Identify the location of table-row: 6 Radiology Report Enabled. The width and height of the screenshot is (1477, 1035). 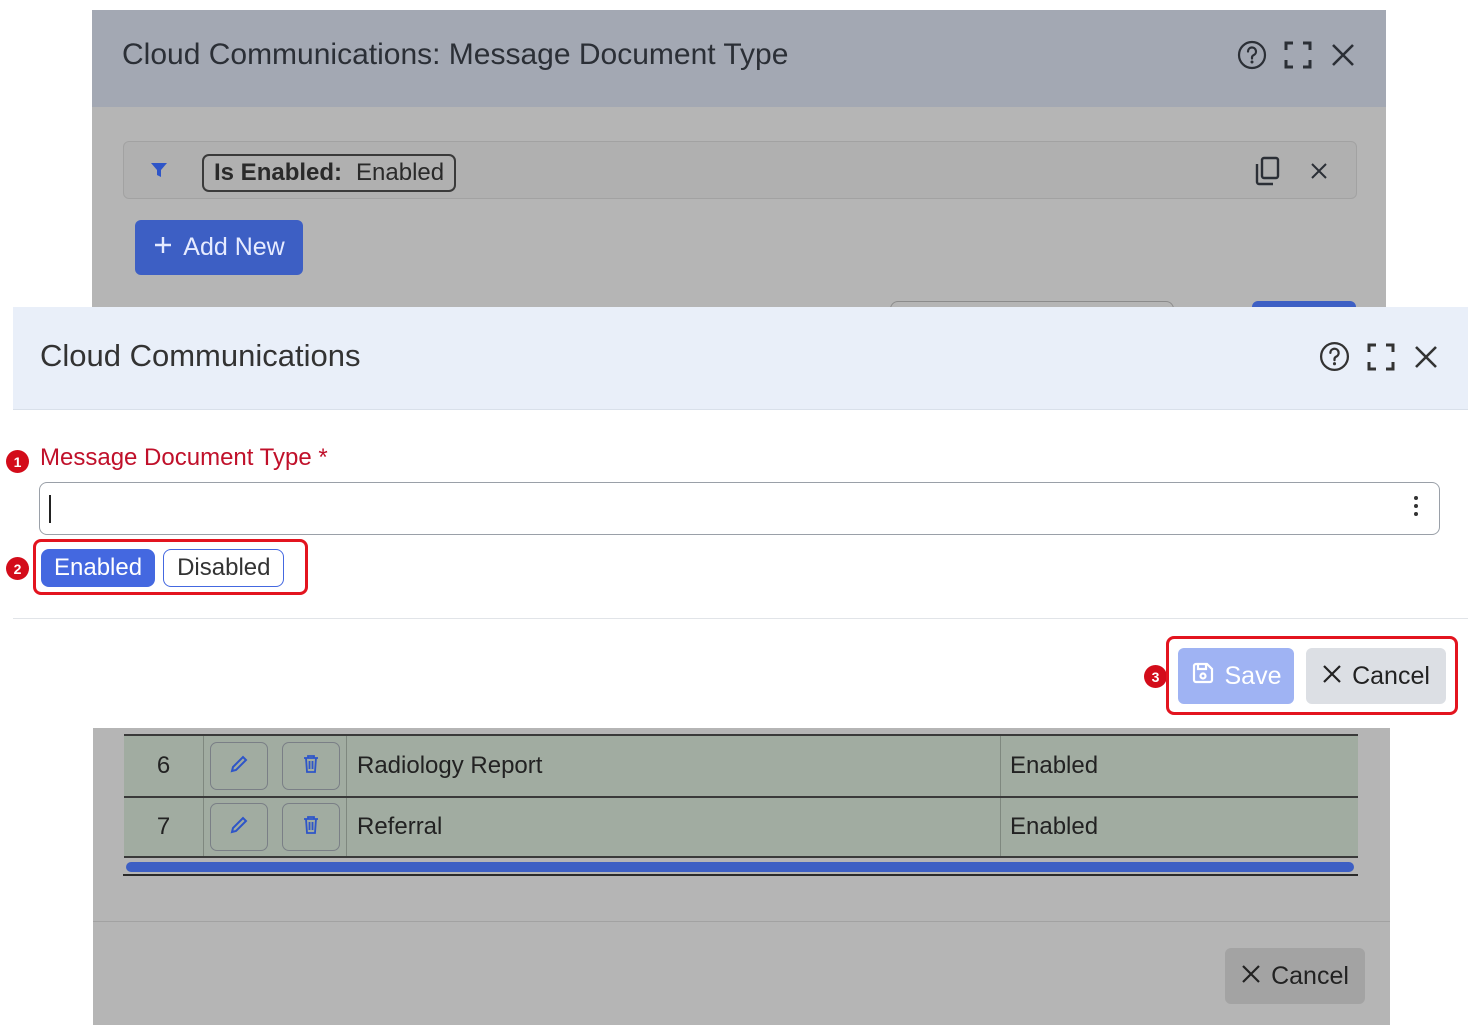
(741, 765).